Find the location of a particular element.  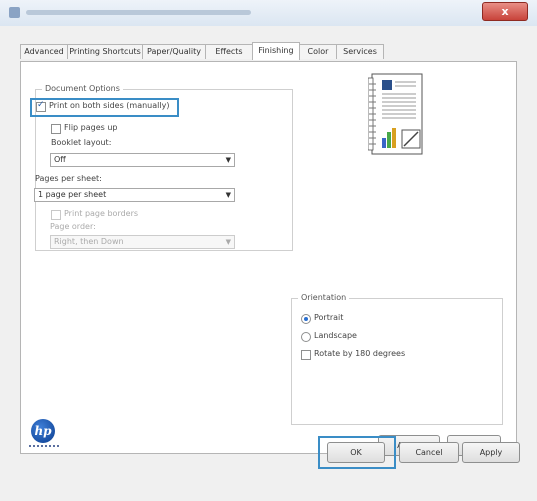

hp-logo-underline is located at coordinates (44, 446).